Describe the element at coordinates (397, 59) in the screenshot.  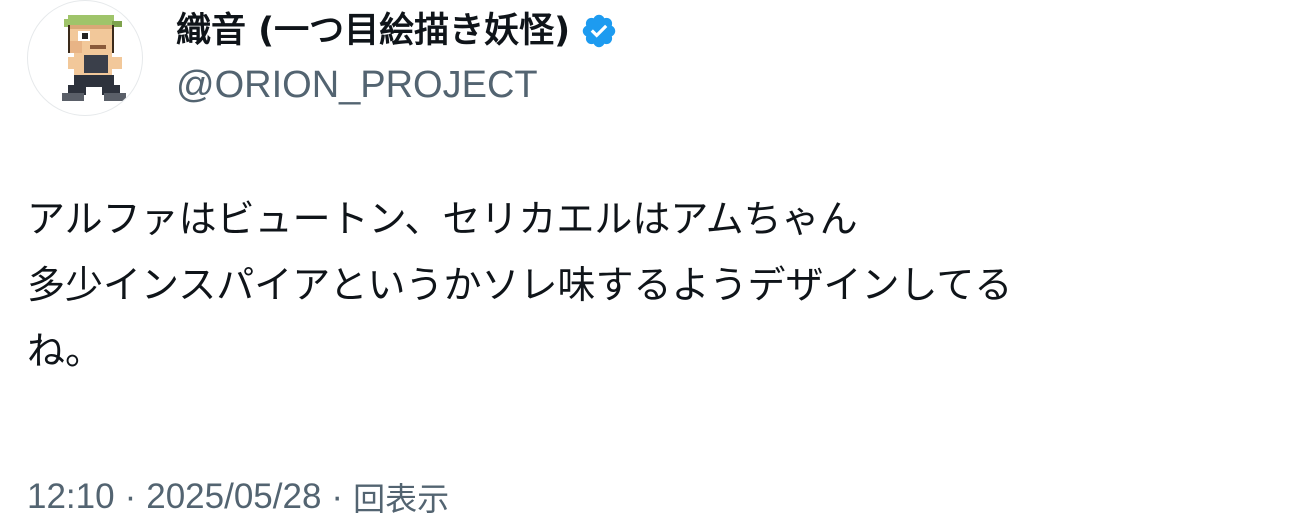
I see `author-block: 織音 (一つ目絵描き妖怪) @ORION_PROJECT` at that location.